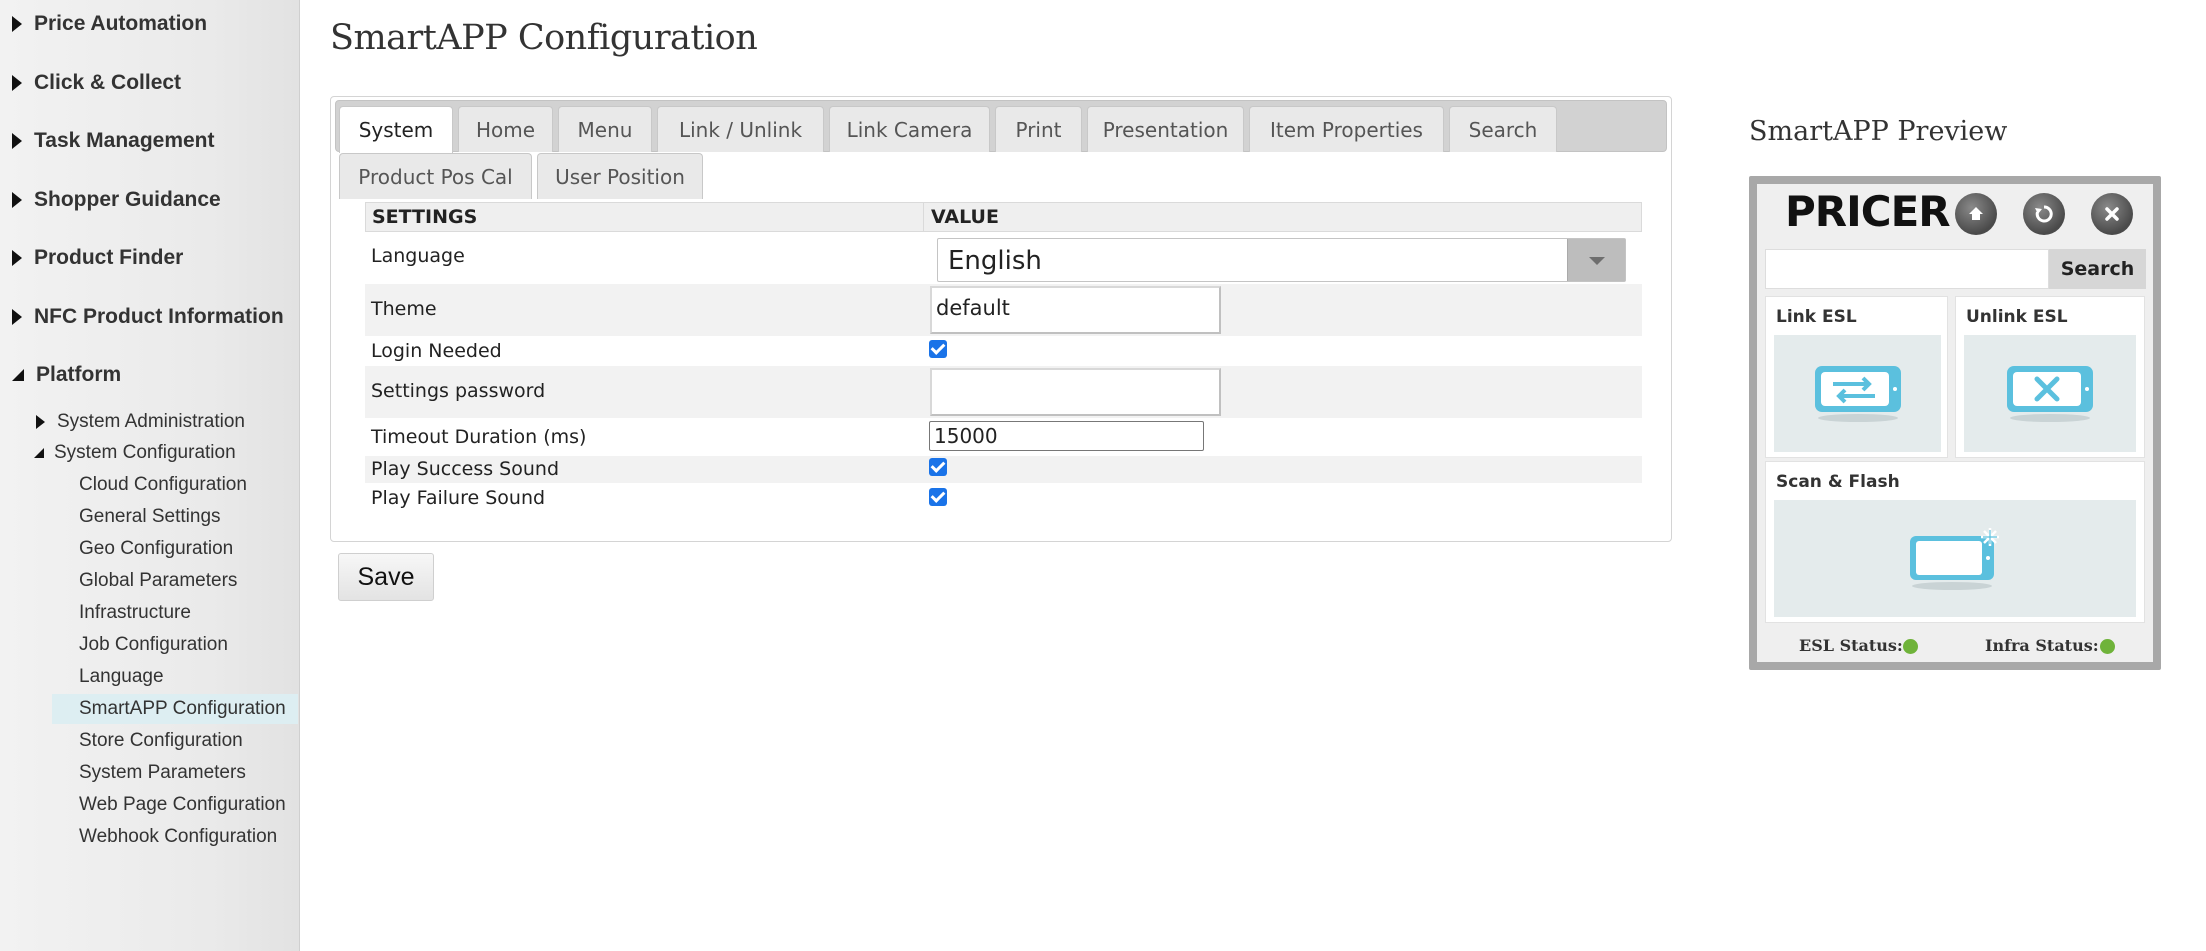 The image size is (2206, 951). What do you see at coordinates (79, 374) in the screenshot?
I see `nav-label: Platform` at bounding box center [79, 374].